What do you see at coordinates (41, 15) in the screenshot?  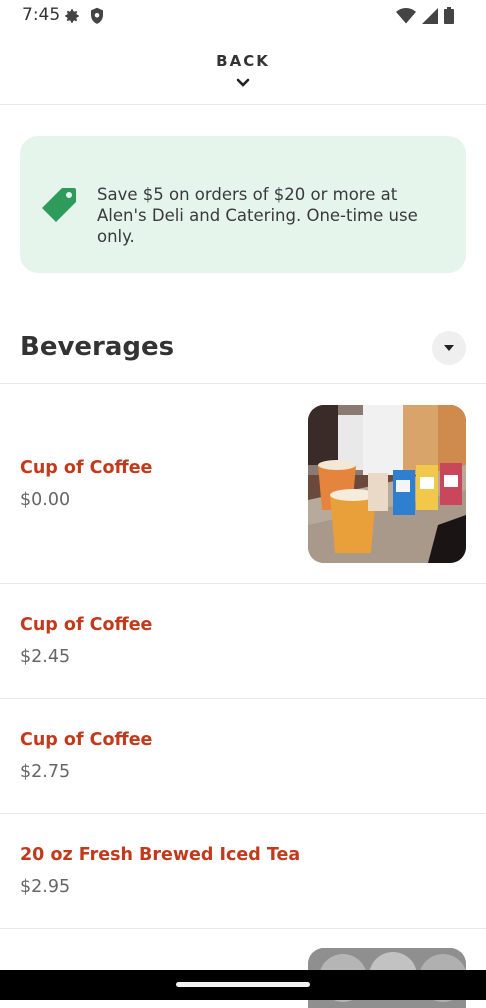 I see `status-time: 7:45` at bounding box center [41, 15].